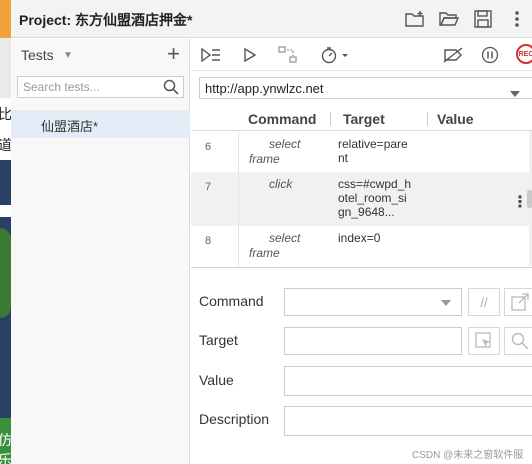 This screenshot has height=464, width=532. What do you see at coordinates (518, 302) in the screenshot?
I see `open-reference-icon` at bounding box center [518, 302].